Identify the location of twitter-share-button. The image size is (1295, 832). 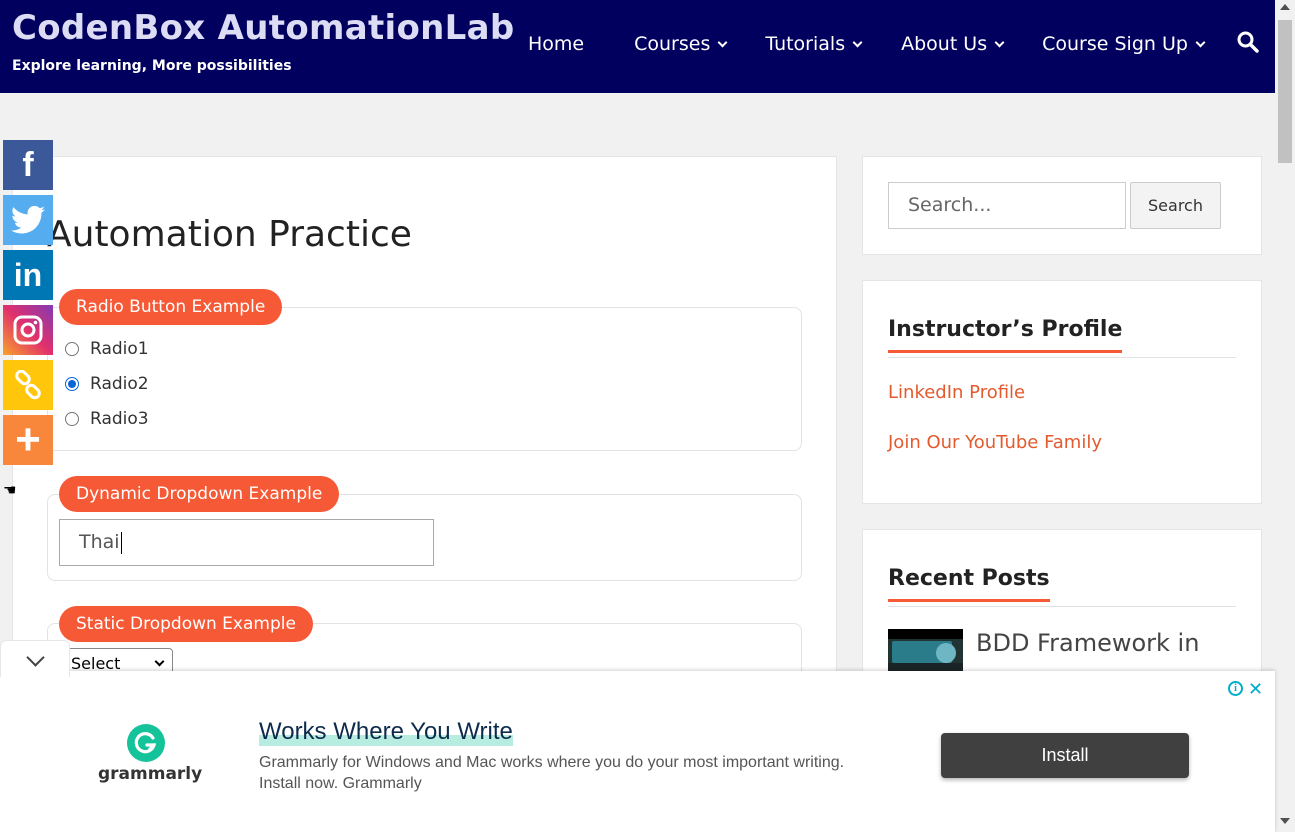
(28, 220).